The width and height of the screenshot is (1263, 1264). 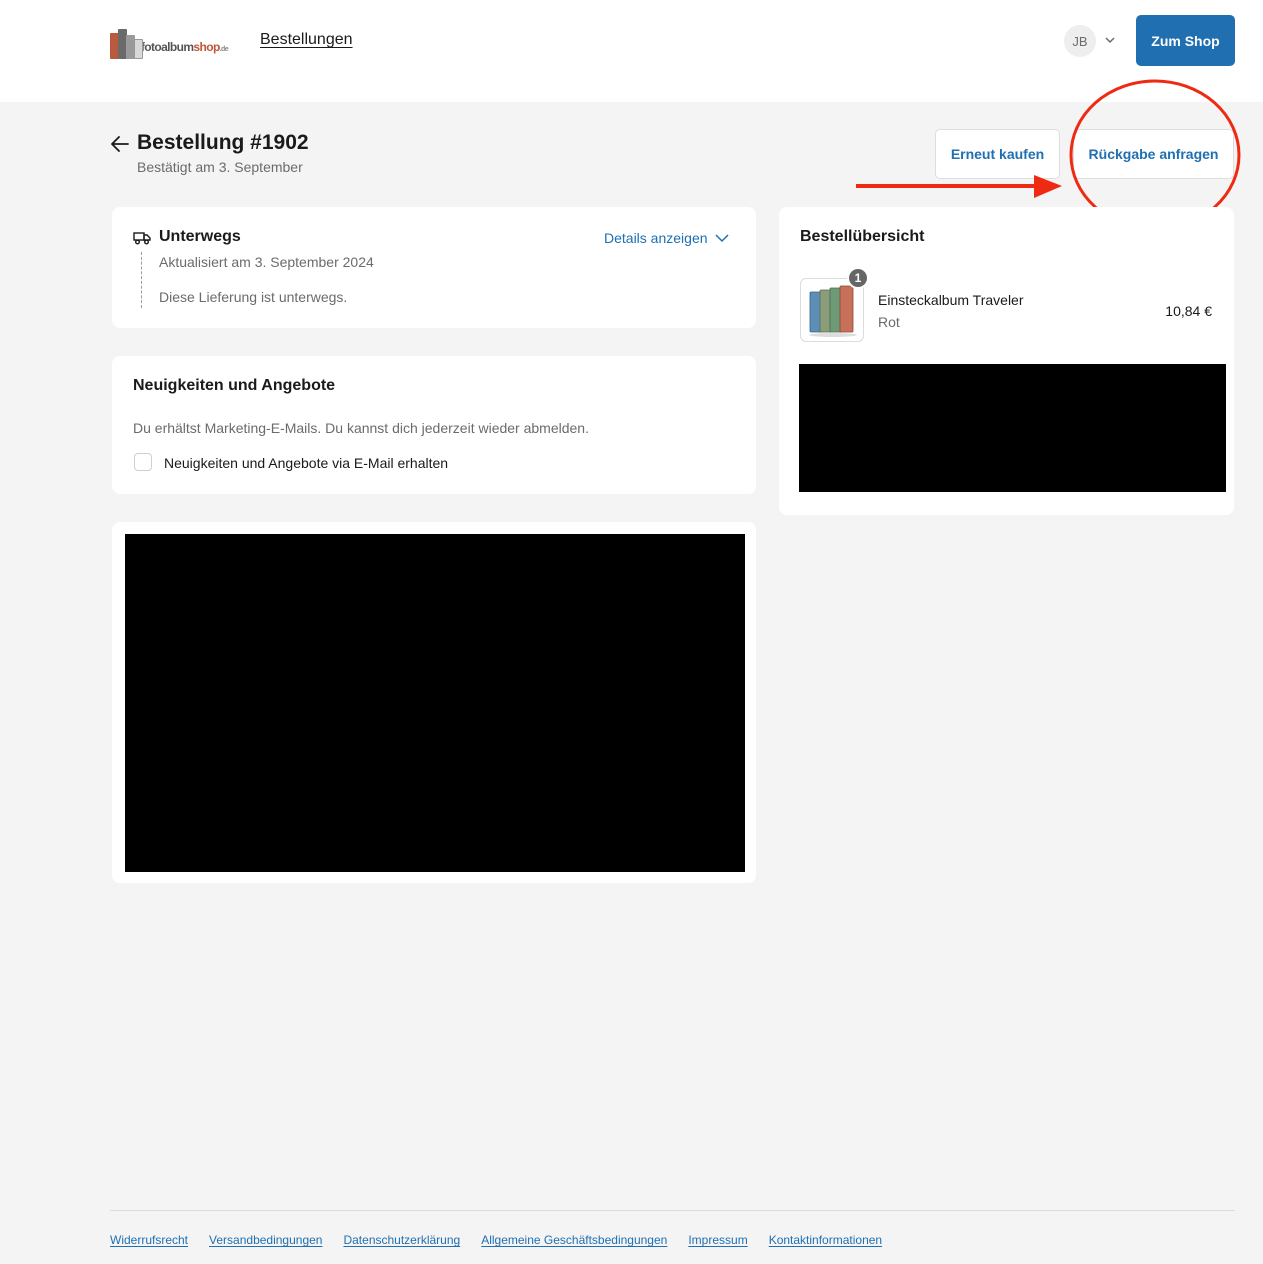 What do you see at coordinates (951, 300) in the screenshot?
I see `product-name: Einsteckalbum Traveler` at bounding box center [951, 300].